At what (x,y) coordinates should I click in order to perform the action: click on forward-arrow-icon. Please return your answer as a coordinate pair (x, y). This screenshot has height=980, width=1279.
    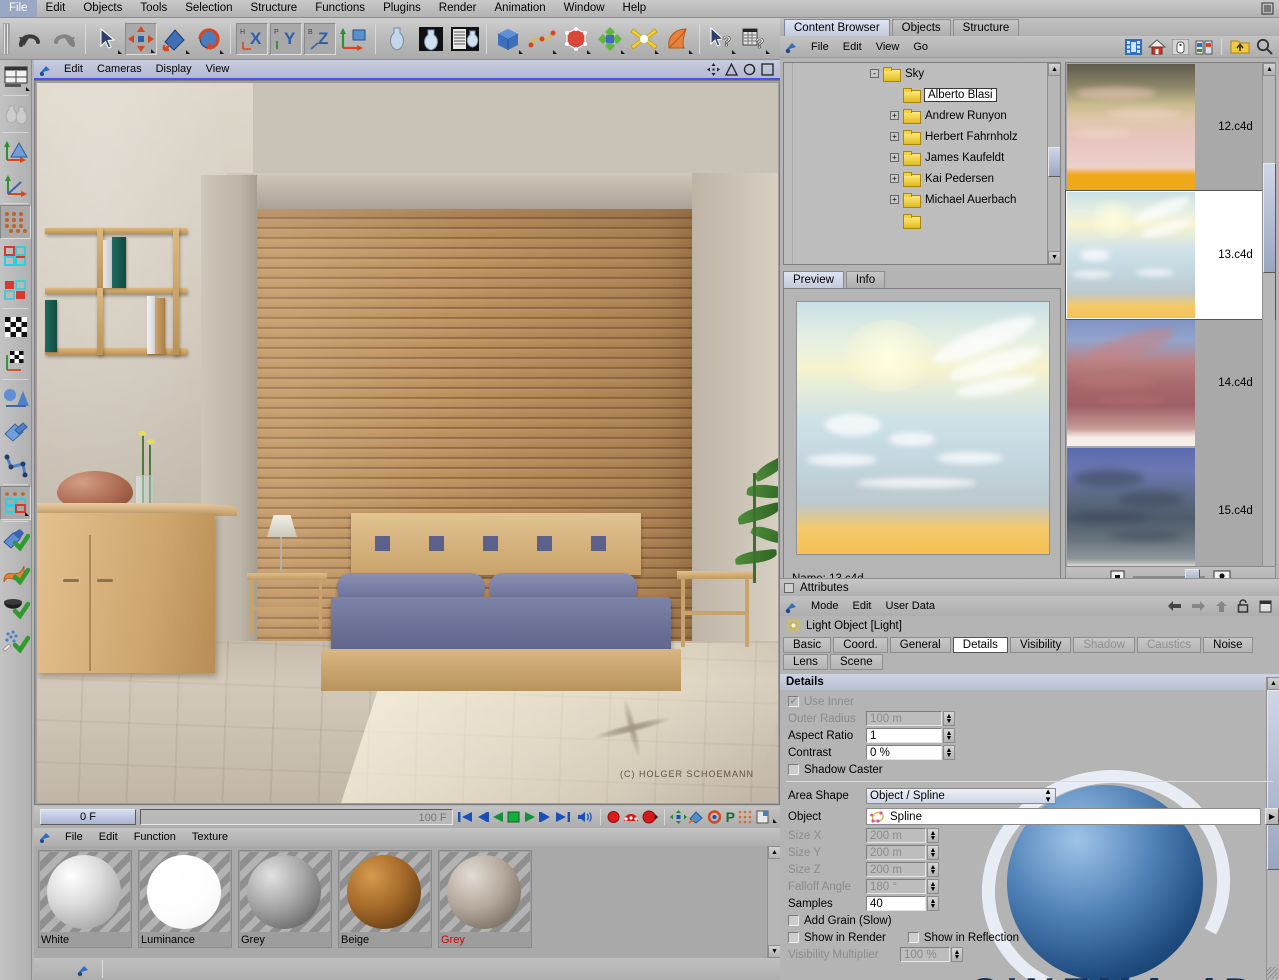
    Looking at the image, I should click on (1198, 606).